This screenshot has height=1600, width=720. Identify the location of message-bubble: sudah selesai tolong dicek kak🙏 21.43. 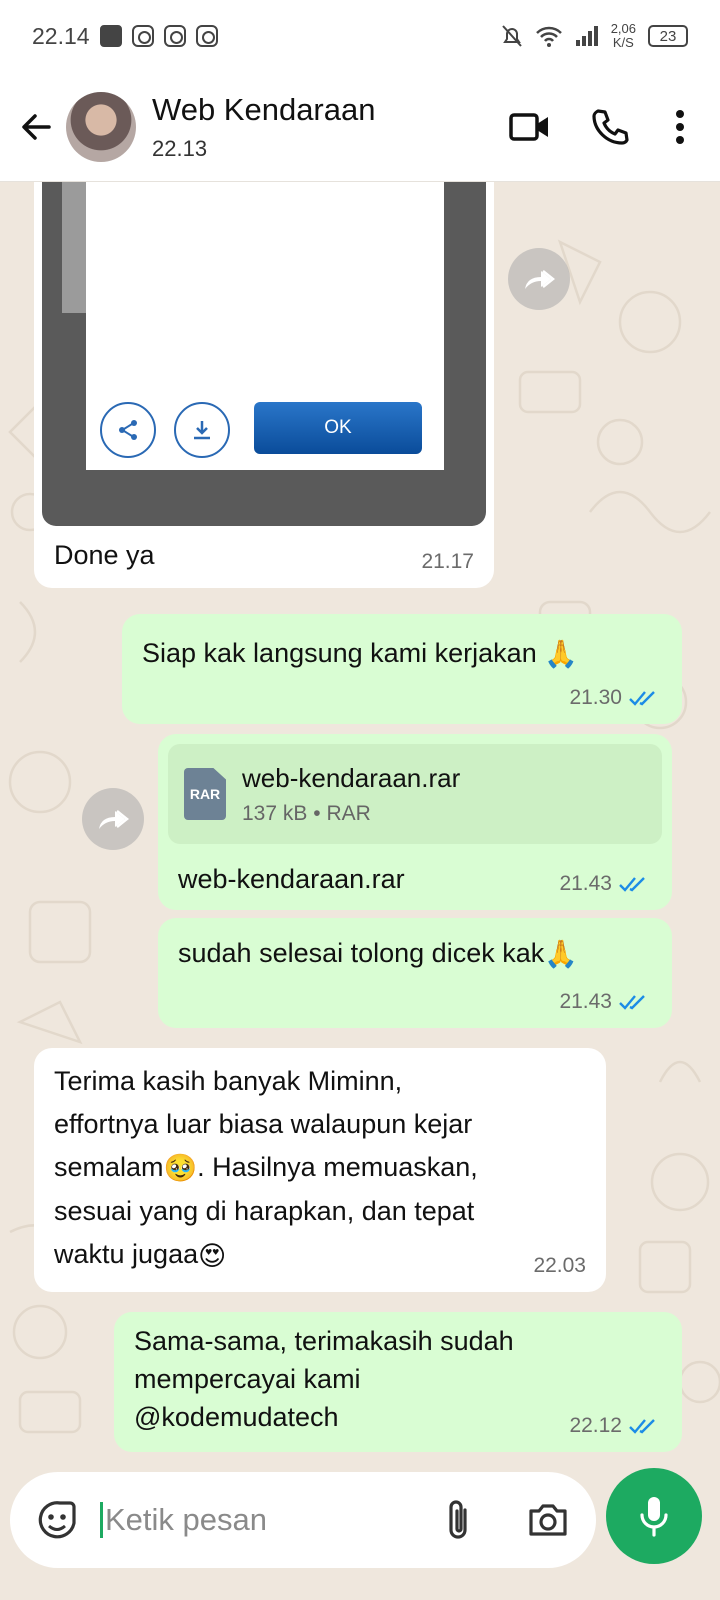
(415, 973).